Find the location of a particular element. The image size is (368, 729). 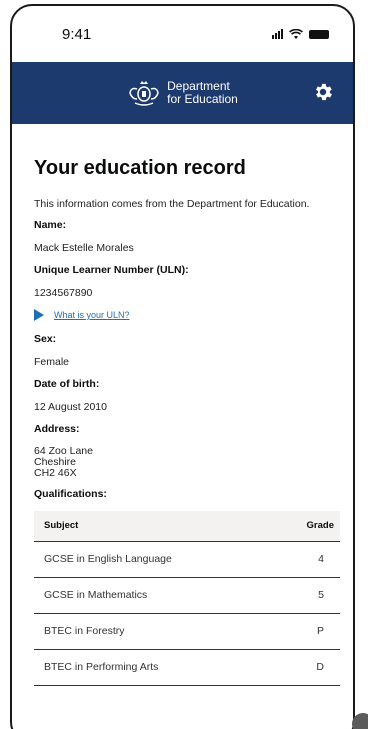

subject-cell: GCSE in Mathematics is located at coordinates (152, 595).